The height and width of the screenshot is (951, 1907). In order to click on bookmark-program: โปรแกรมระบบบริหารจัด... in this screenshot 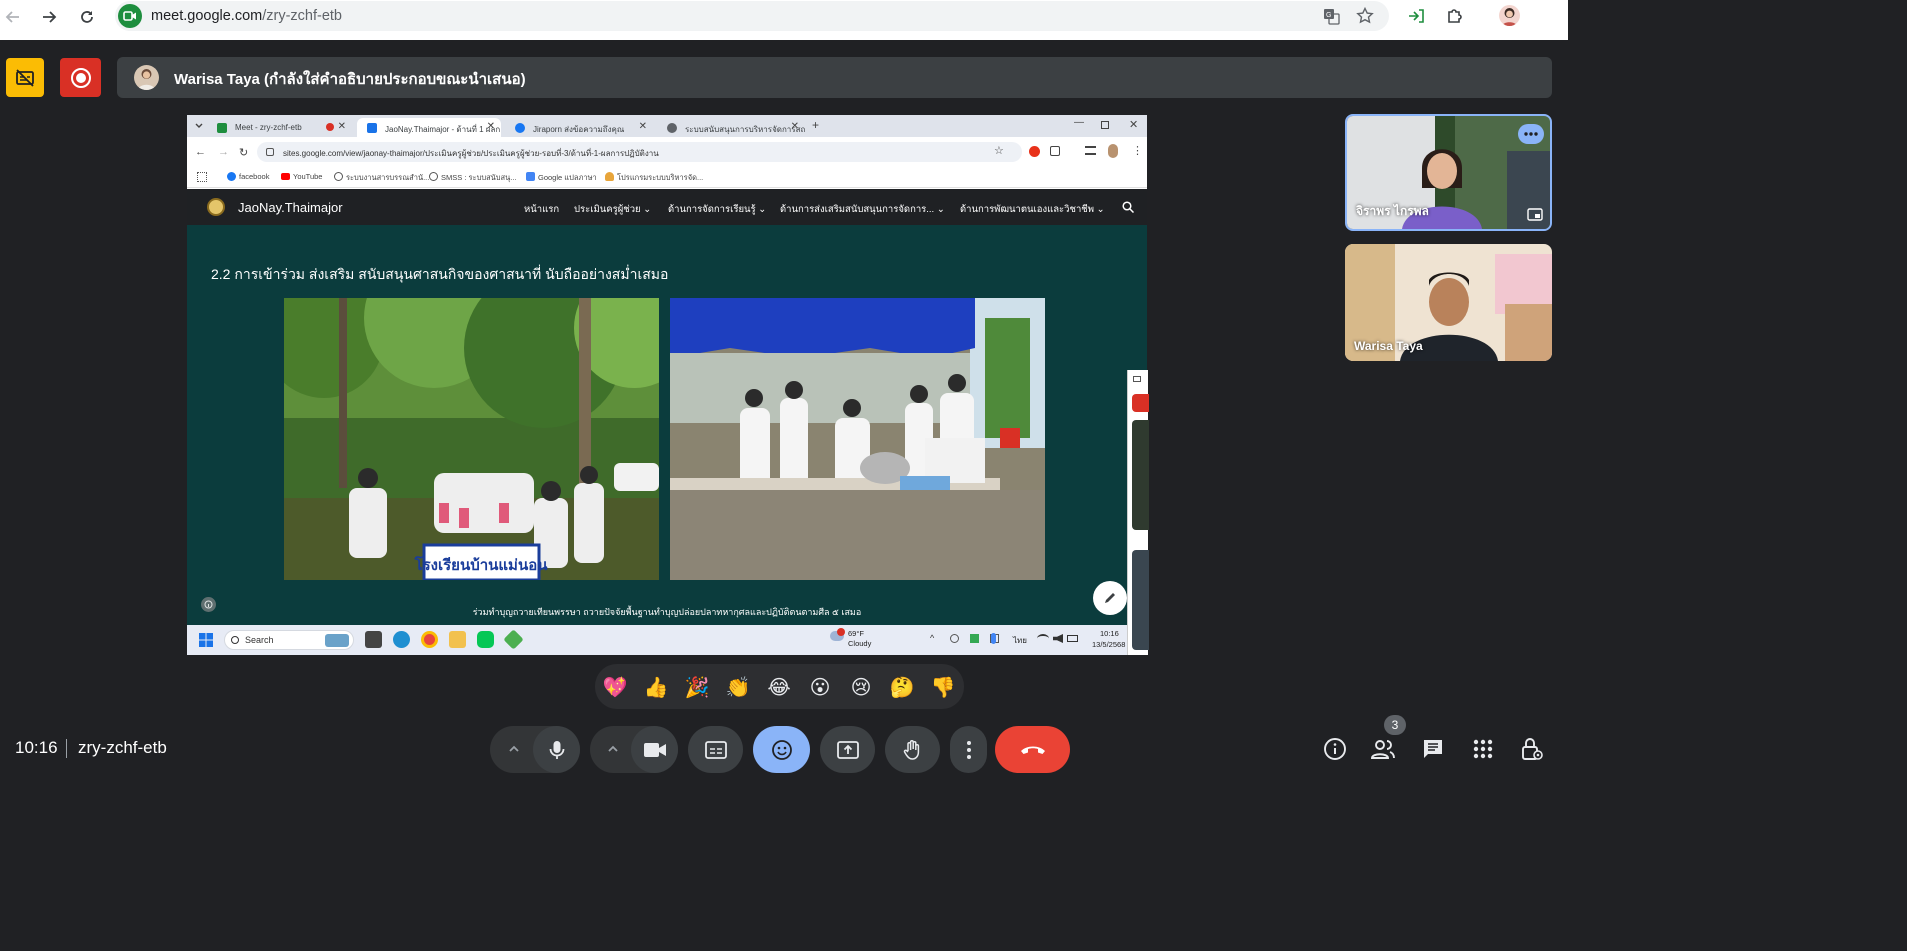, I will do `click(654, 178)`.